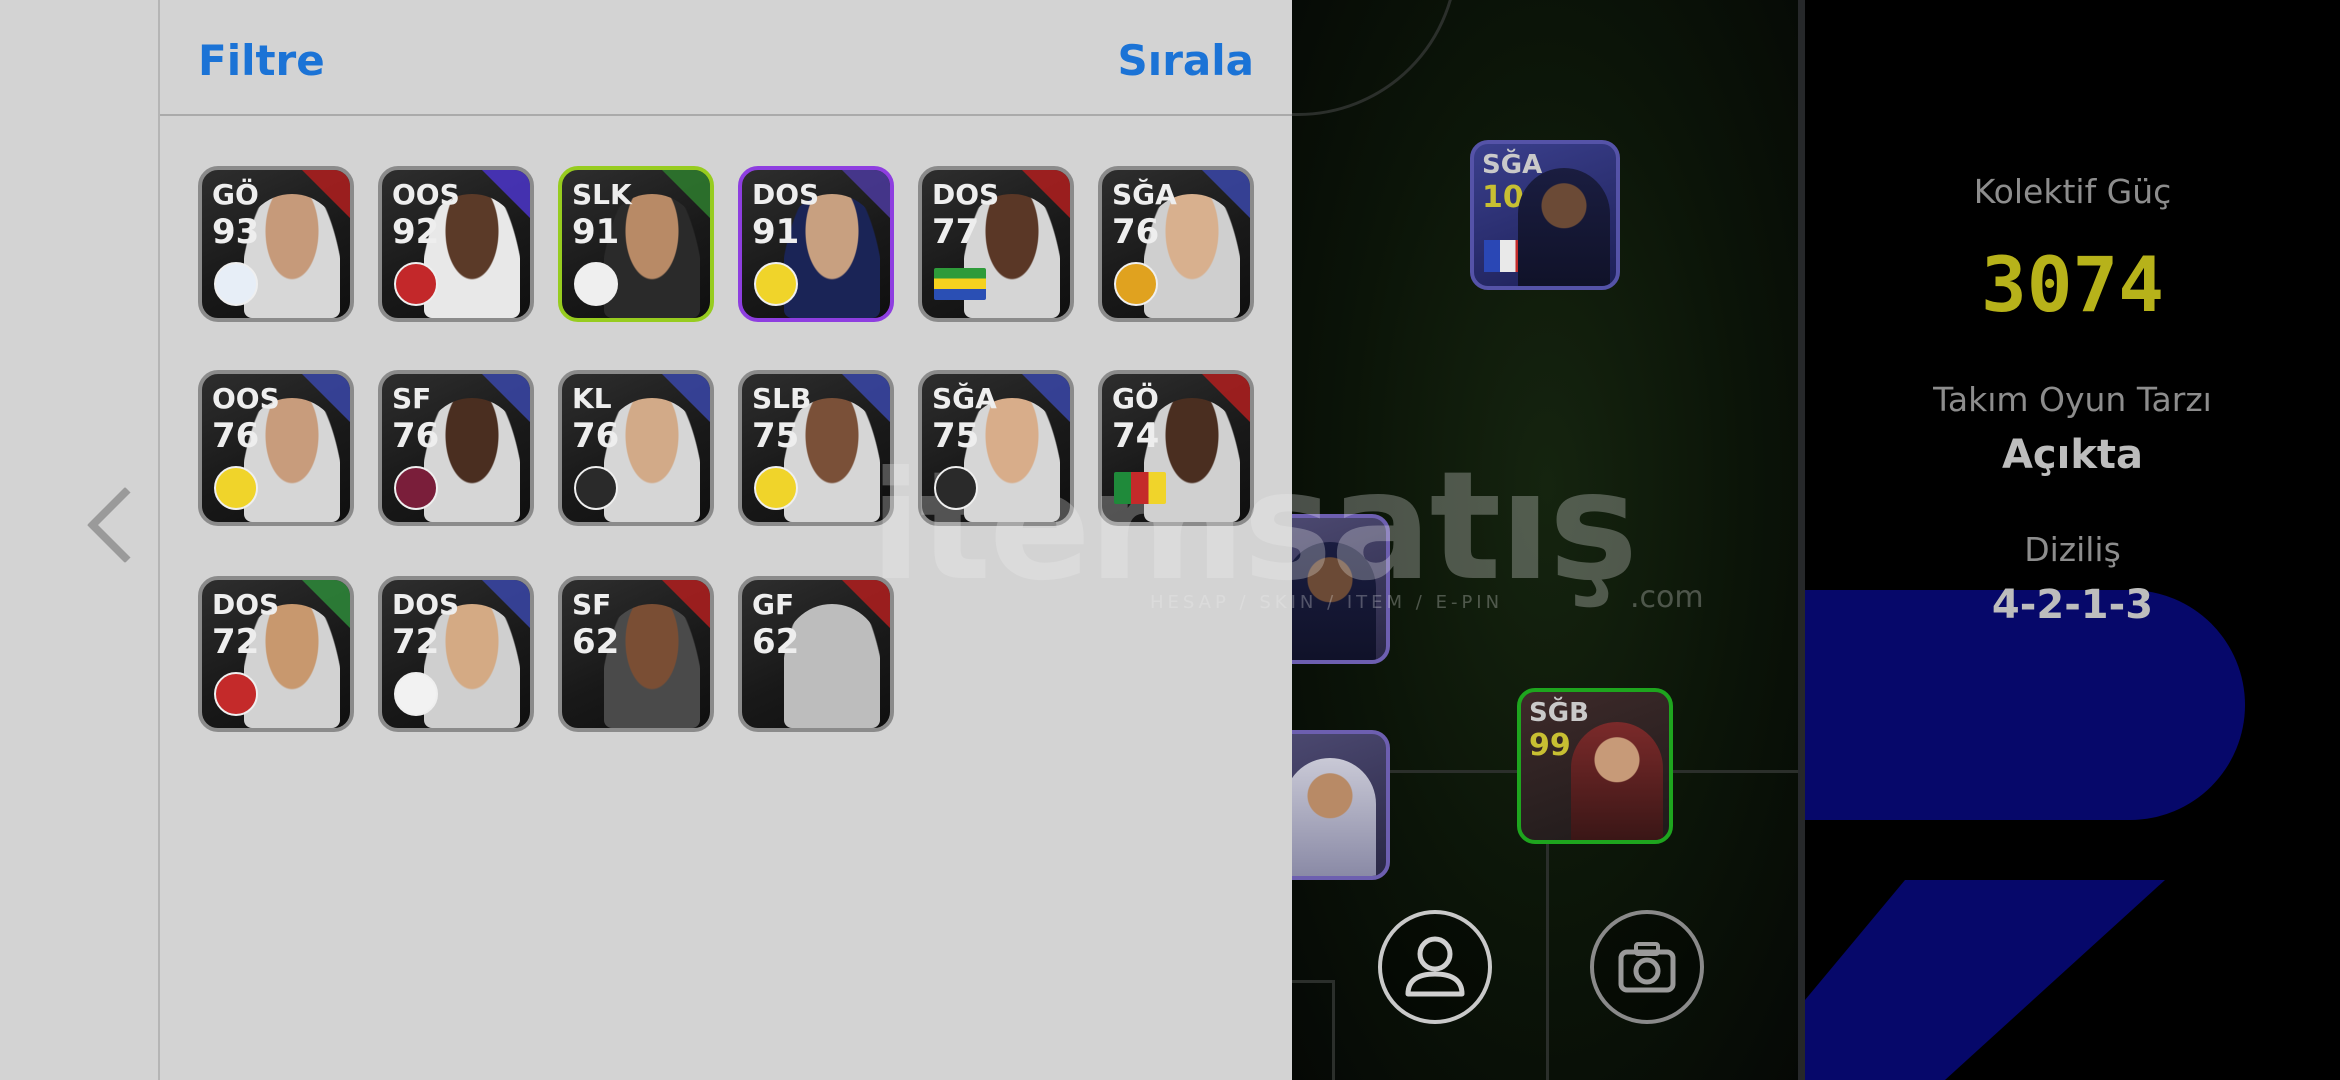  What do you see at coordinates (816, 654) in the screenshot?
I see `player-card-empty: GF 62` at bounding box center [816, 654].